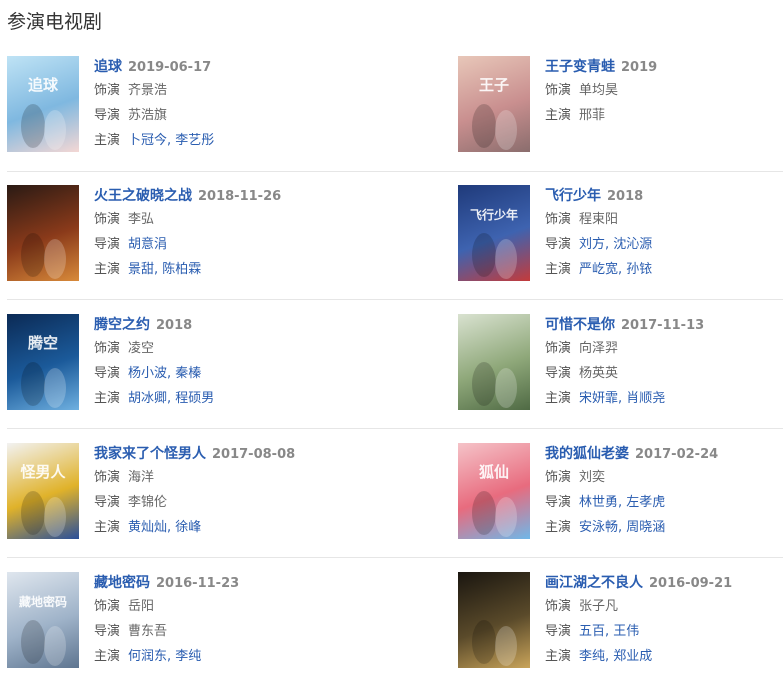 The height and width of the screenshot is (679, 783). Describe the element at coordinates (664, 478) in the screenshot. I see `role-row: 饰演 刘奕` at that location.